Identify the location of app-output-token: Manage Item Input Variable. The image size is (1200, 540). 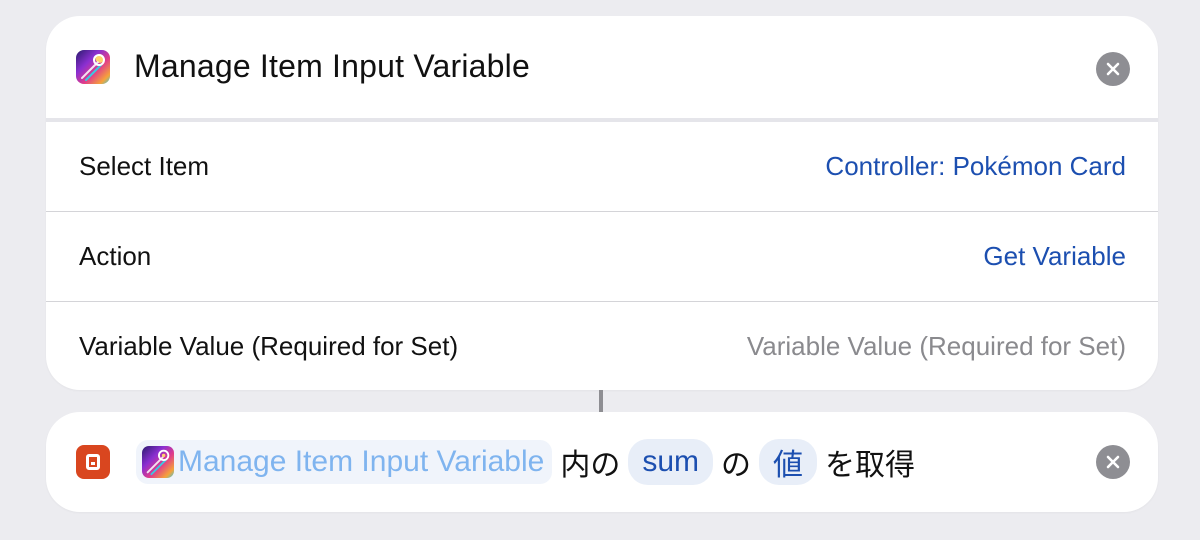
(344, 462).